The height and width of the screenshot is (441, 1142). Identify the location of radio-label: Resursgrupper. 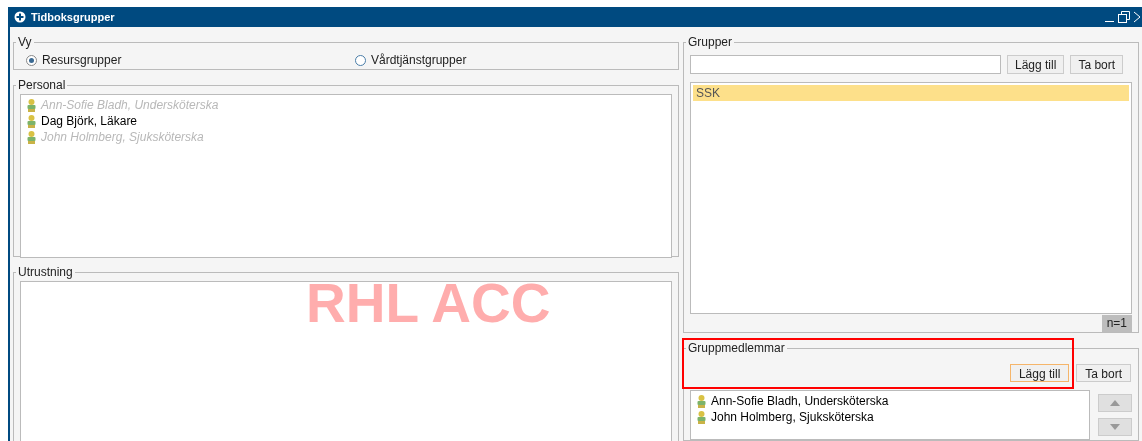
(82, 60).